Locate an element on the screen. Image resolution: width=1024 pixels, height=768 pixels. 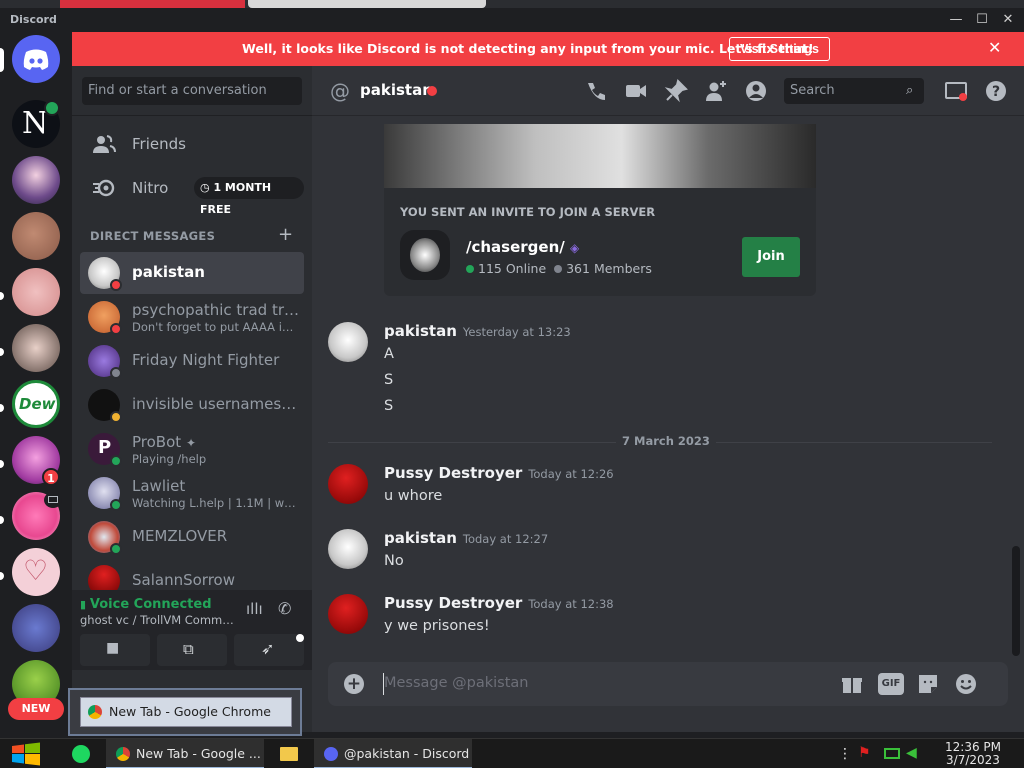
message-author: pakistan Yesterday at 13:23 is located at coordinates (477, 331).